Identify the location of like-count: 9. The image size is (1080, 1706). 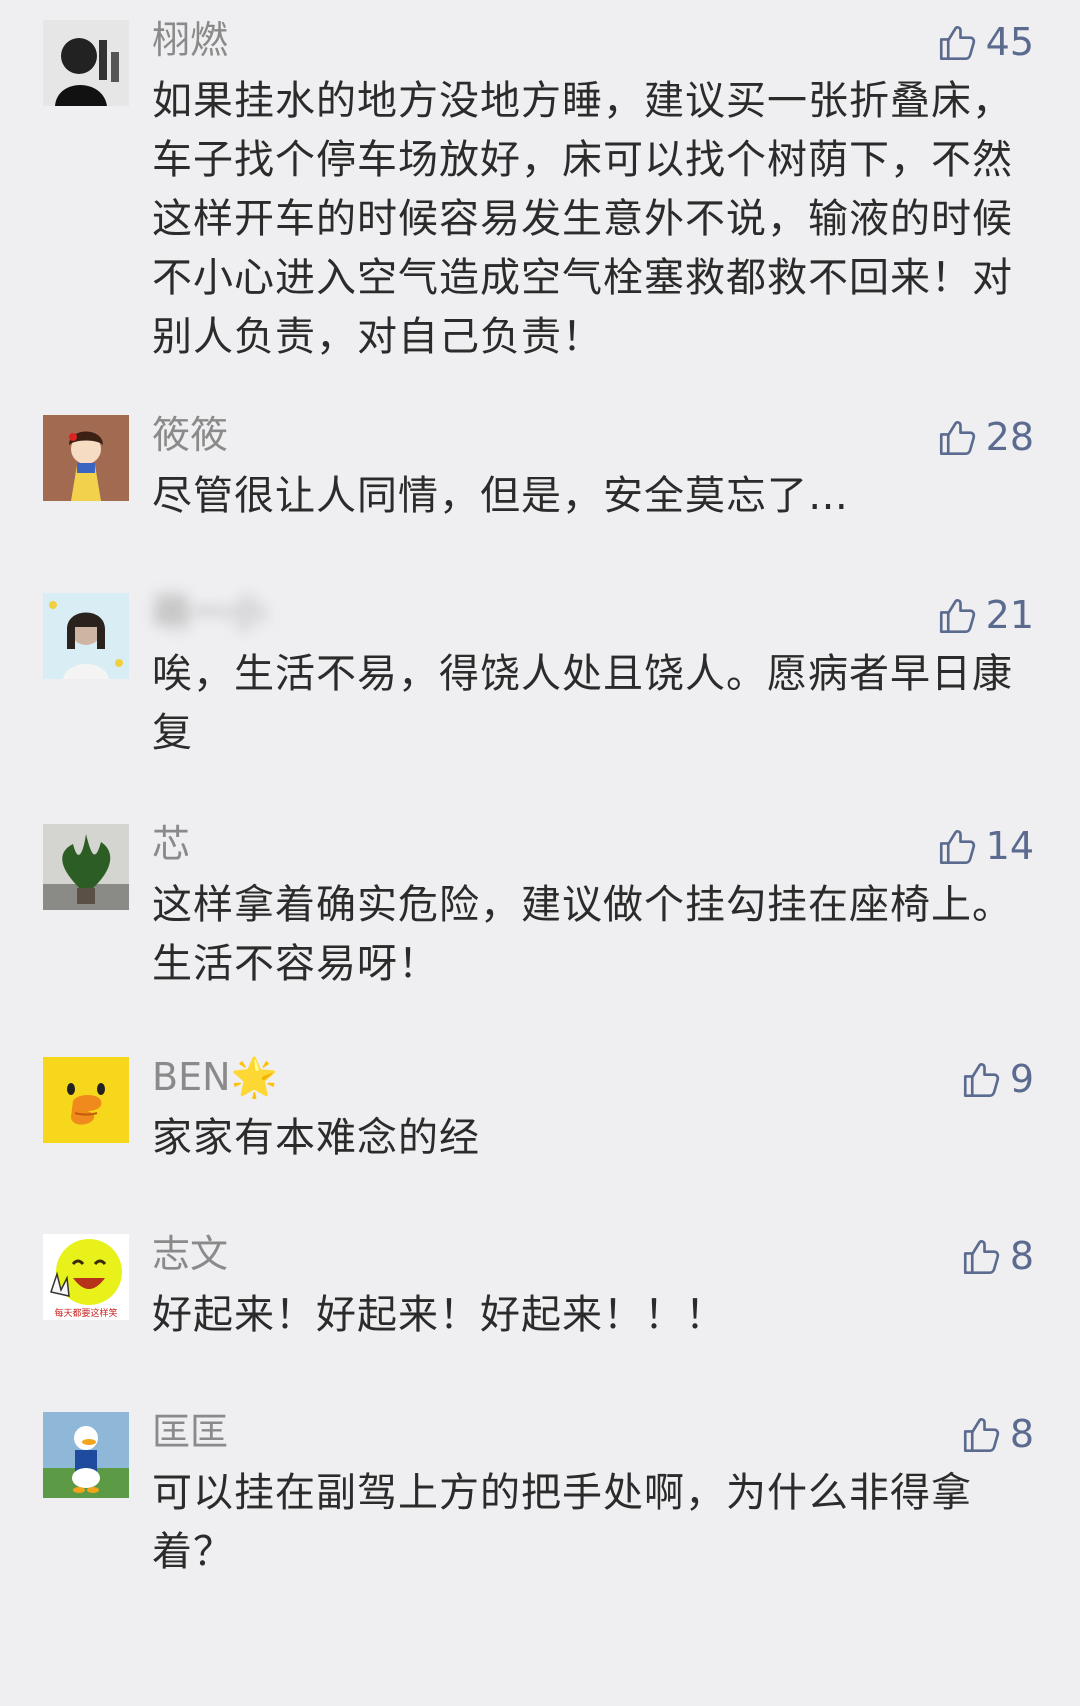
(1021, 1079).